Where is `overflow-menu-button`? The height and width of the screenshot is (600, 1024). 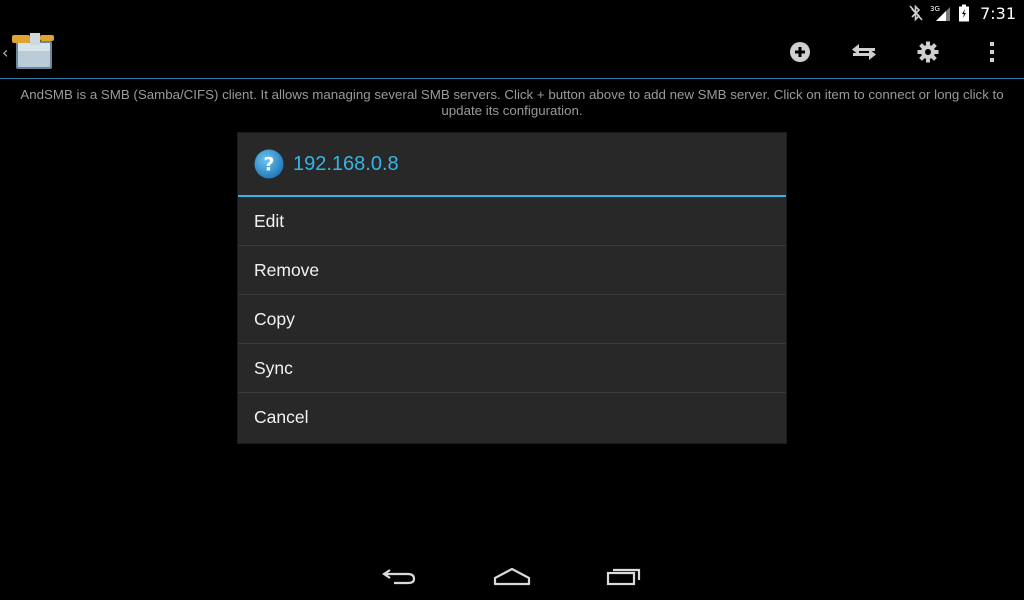
overflow-menu-button is located at coordinates (992, 52).